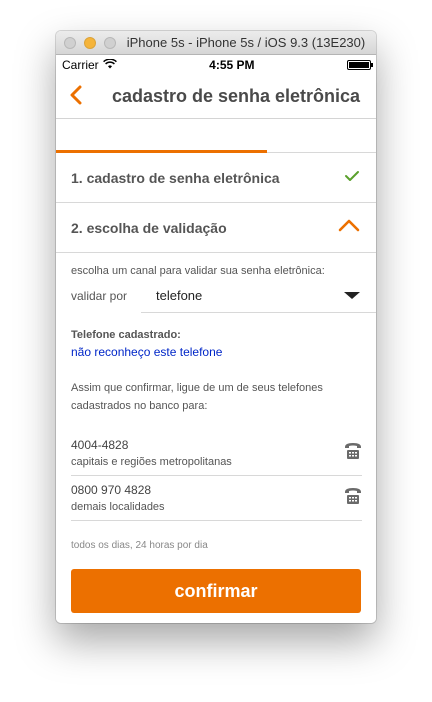  I want to click on navigation-bar: cadastro de senha eletrônica, so click(216, 97).